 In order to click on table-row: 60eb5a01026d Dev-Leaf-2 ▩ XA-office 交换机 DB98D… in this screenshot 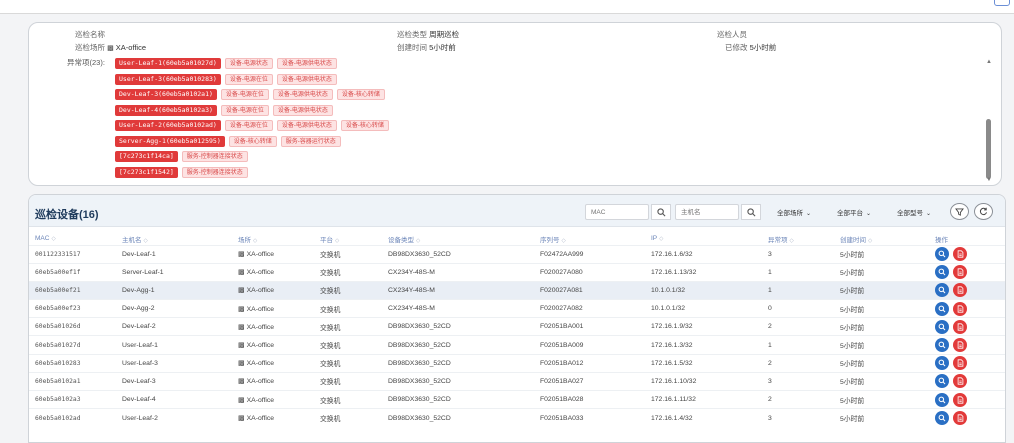, I will do `click(517, 326)`.